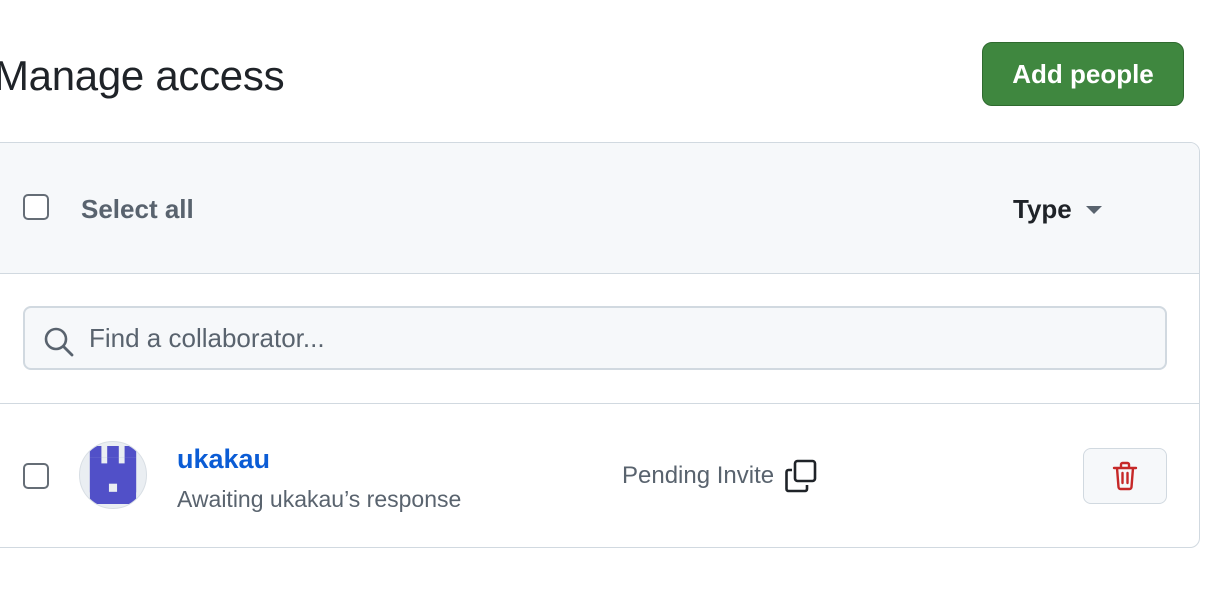  I want to click on search-input, so click(619, 338).